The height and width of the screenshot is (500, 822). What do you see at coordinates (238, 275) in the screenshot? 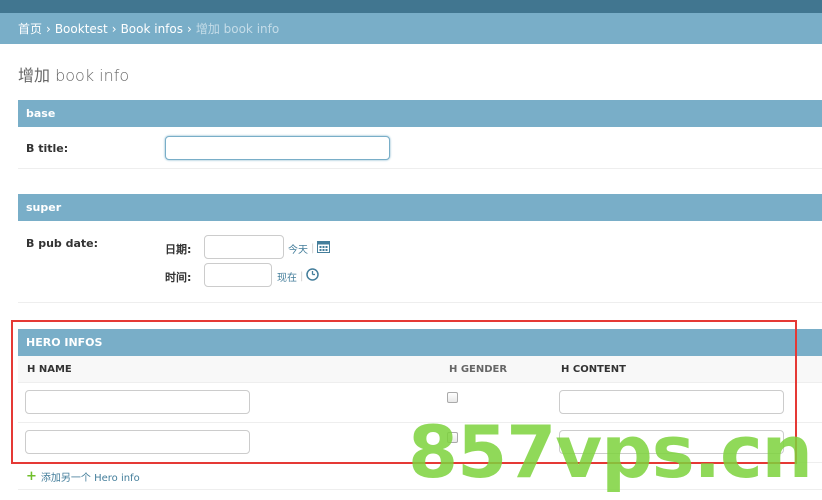
I see `time-input` at bounding box center [238, 275].